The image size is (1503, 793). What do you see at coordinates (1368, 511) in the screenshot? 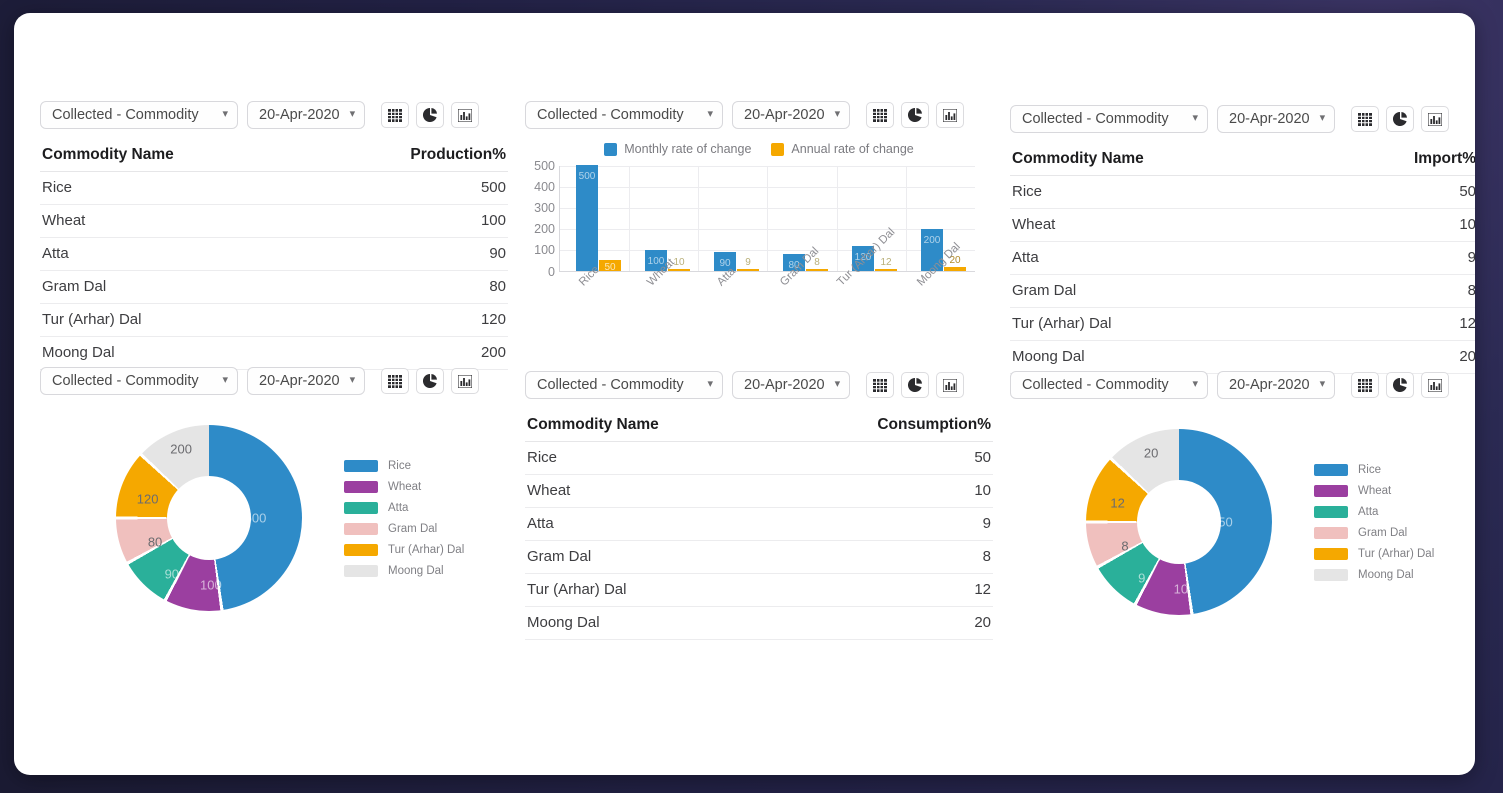
I see `legend-label: Atta` at bounding box center [1368, 511].